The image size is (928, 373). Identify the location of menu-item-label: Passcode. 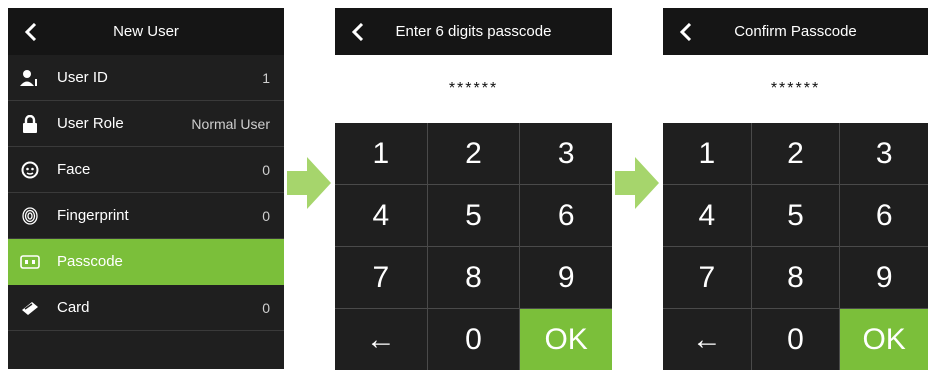
(90, 261).